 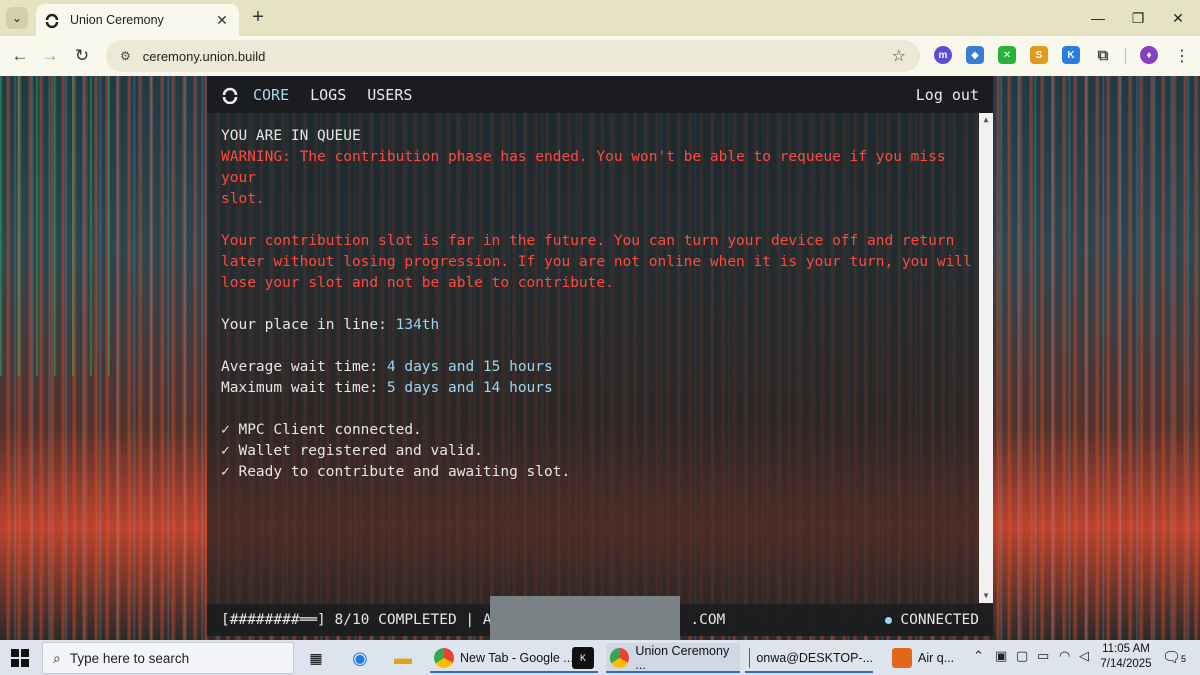 I want to click on tray-display-icon: ▢, so click(x=1022, y=656).